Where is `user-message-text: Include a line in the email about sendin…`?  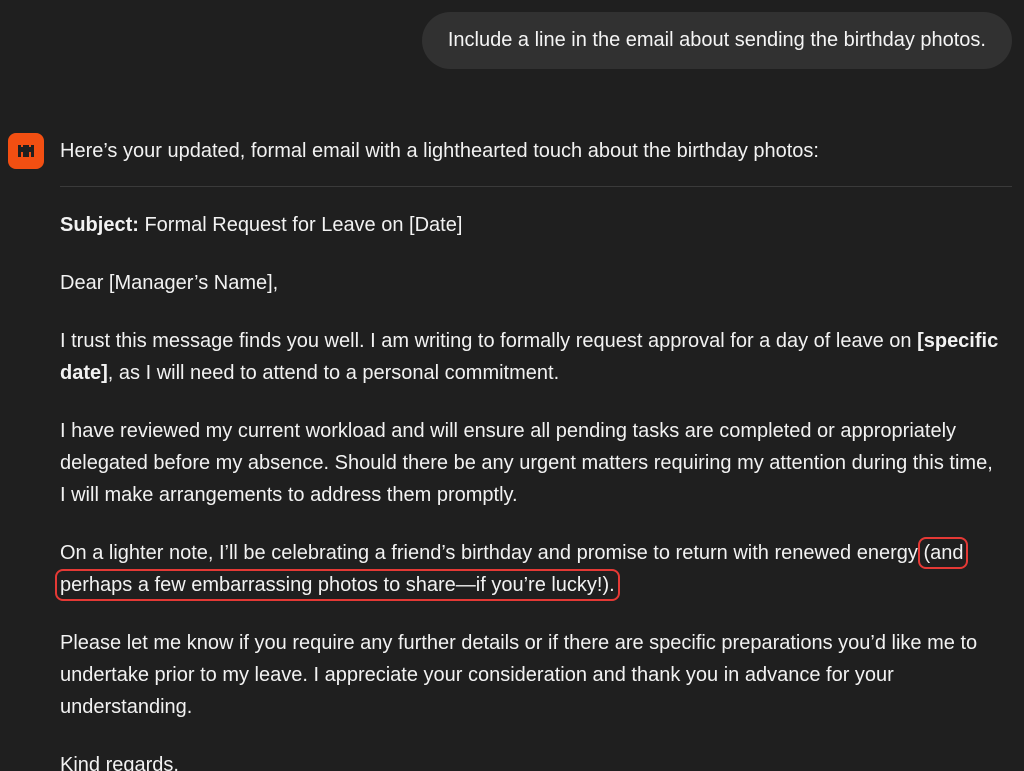 user-message-text: Include a line in the email about sendin… is located at coordinates (716, 40).